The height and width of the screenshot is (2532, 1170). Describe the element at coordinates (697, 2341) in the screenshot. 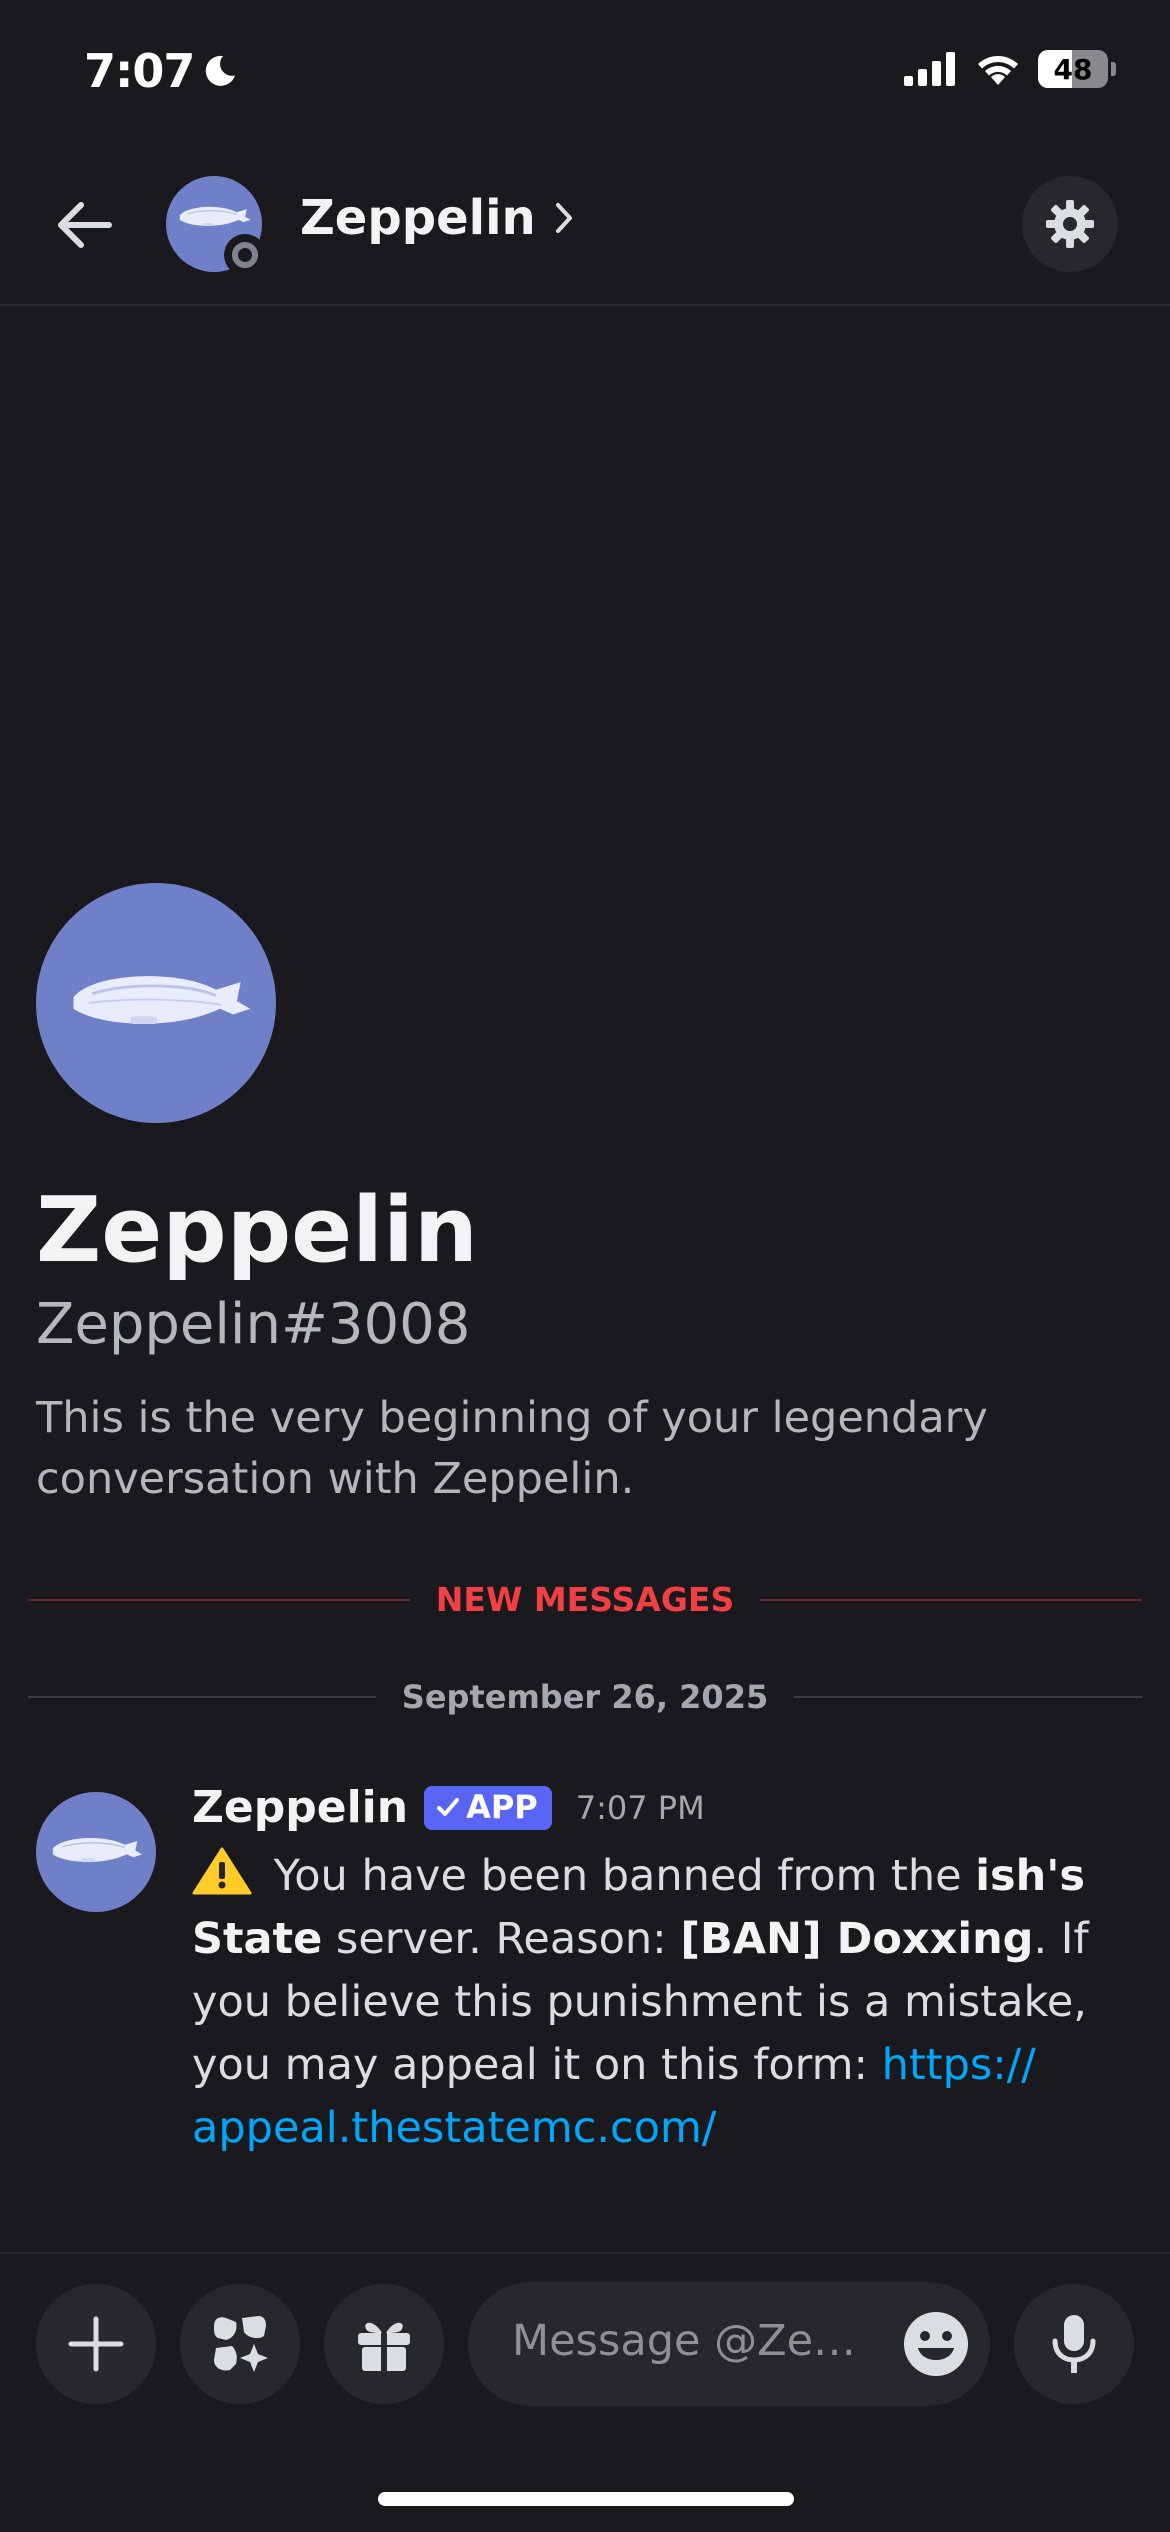

I see `message-input-placeholder: Message @Zeppelin` at that location.